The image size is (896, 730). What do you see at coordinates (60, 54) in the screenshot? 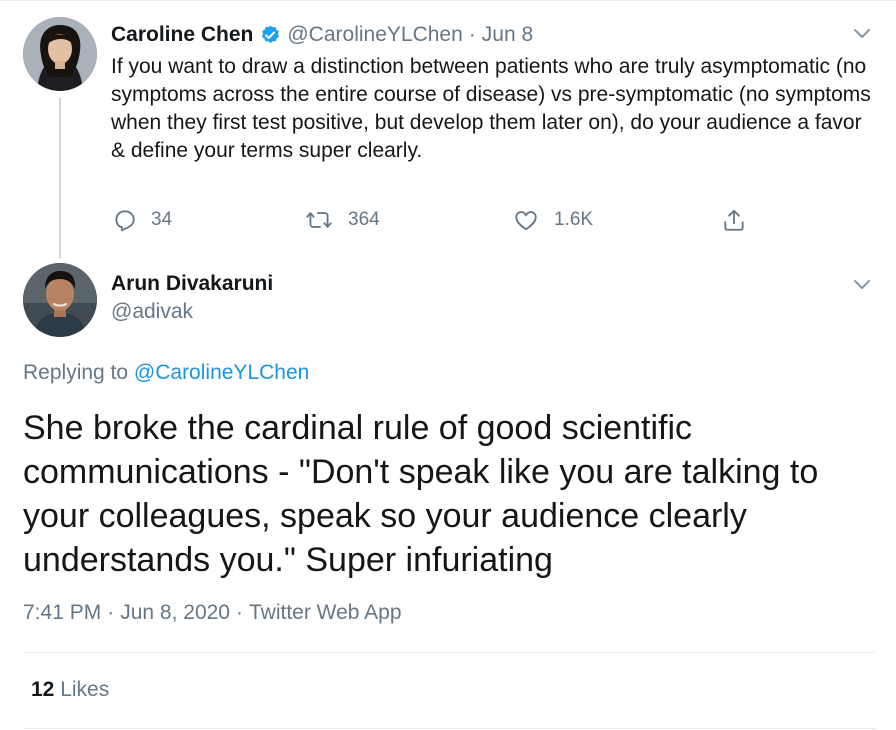
I see `avatar-caroline` at bounding box center [60, 54].